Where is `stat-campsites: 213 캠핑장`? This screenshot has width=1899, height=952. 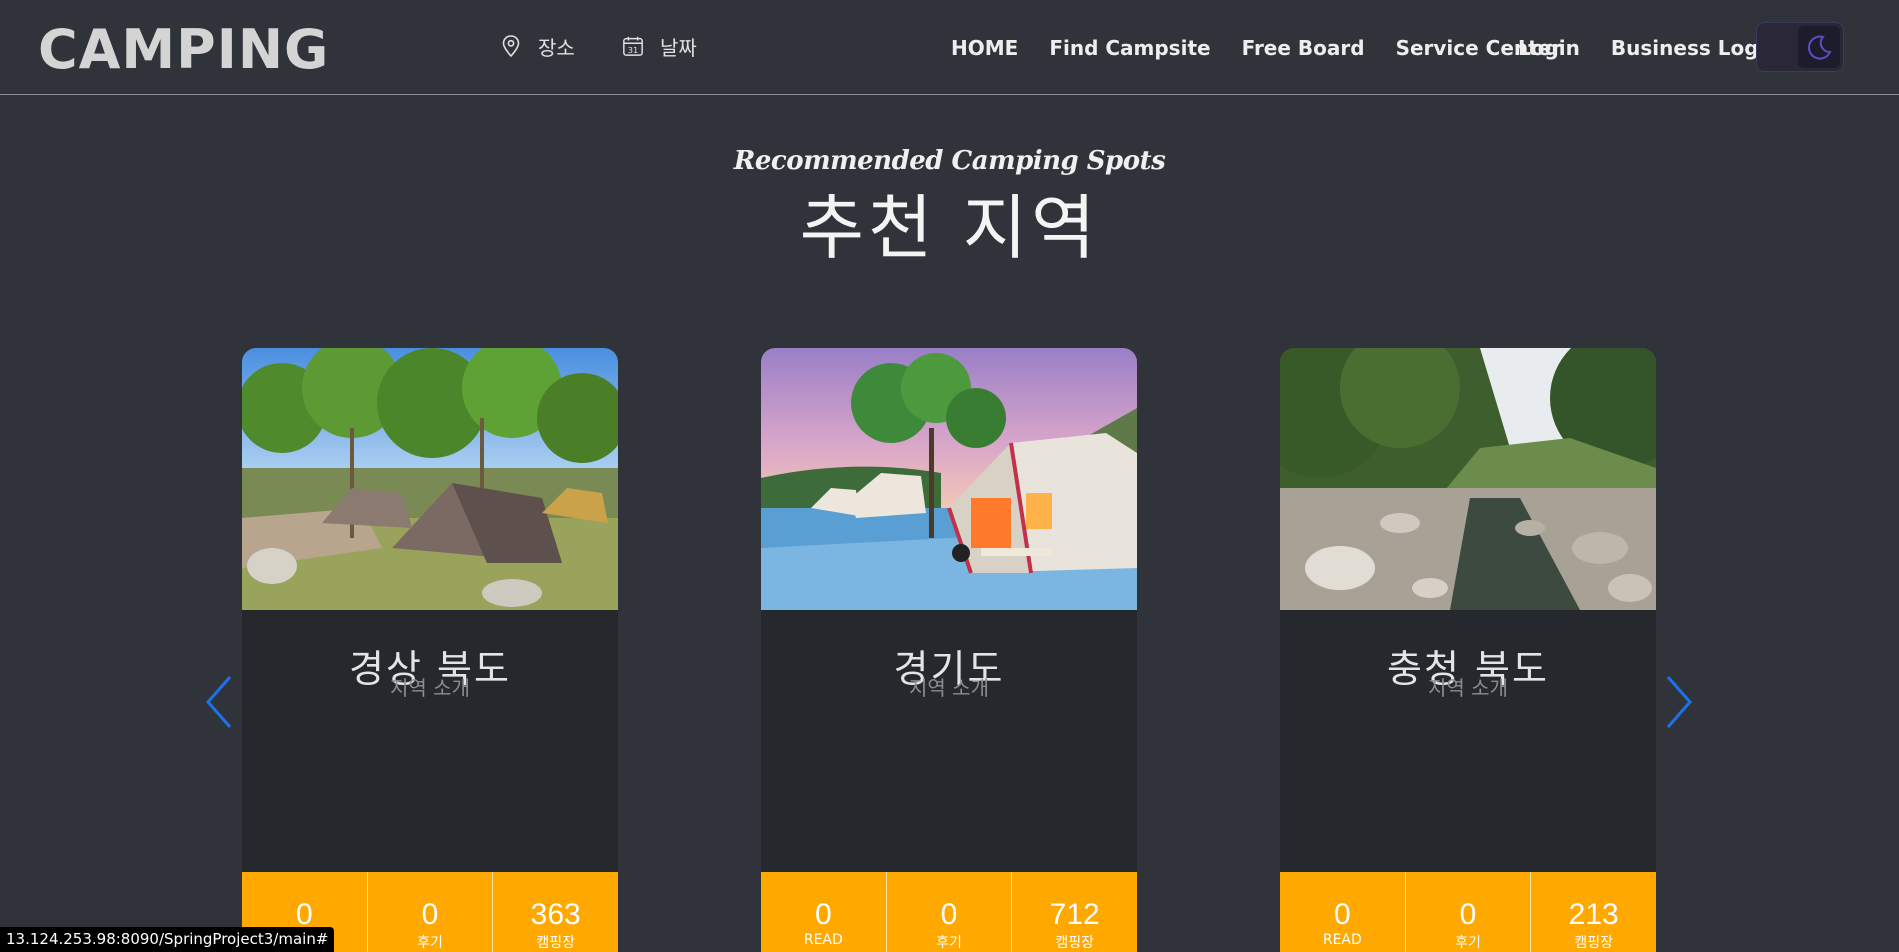 stat-campsites: 213 캠핑장 is located at coordinates (1593, 912).